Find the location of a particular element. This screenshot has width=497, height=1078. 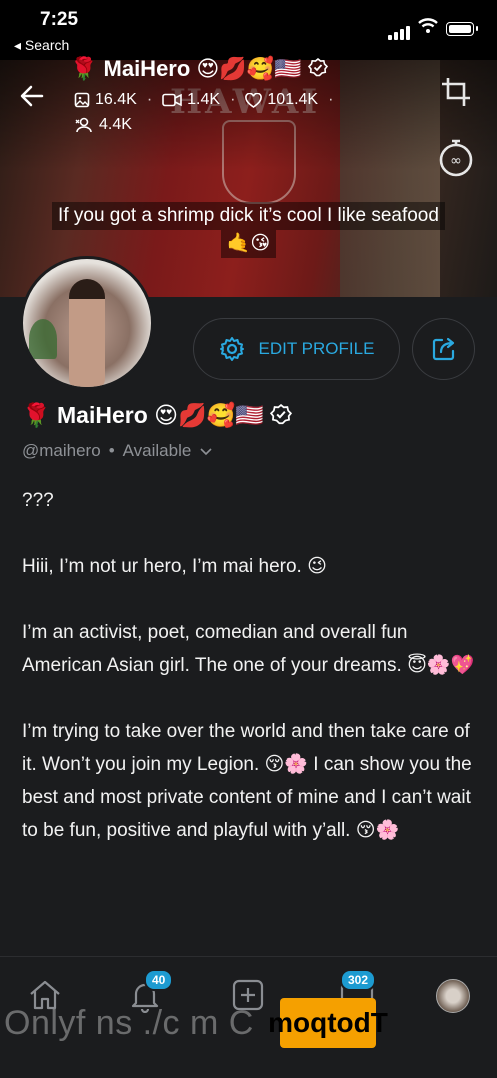

nav-avatar is located at coordinates (453, 996).